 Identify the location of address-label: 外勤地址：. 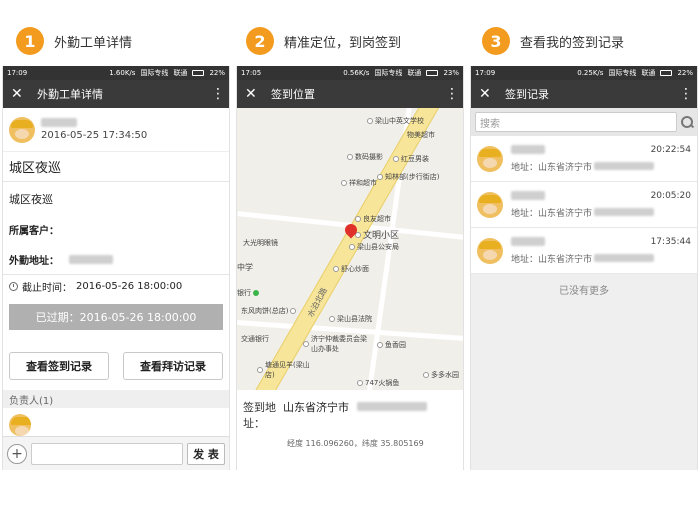
(34, 261).